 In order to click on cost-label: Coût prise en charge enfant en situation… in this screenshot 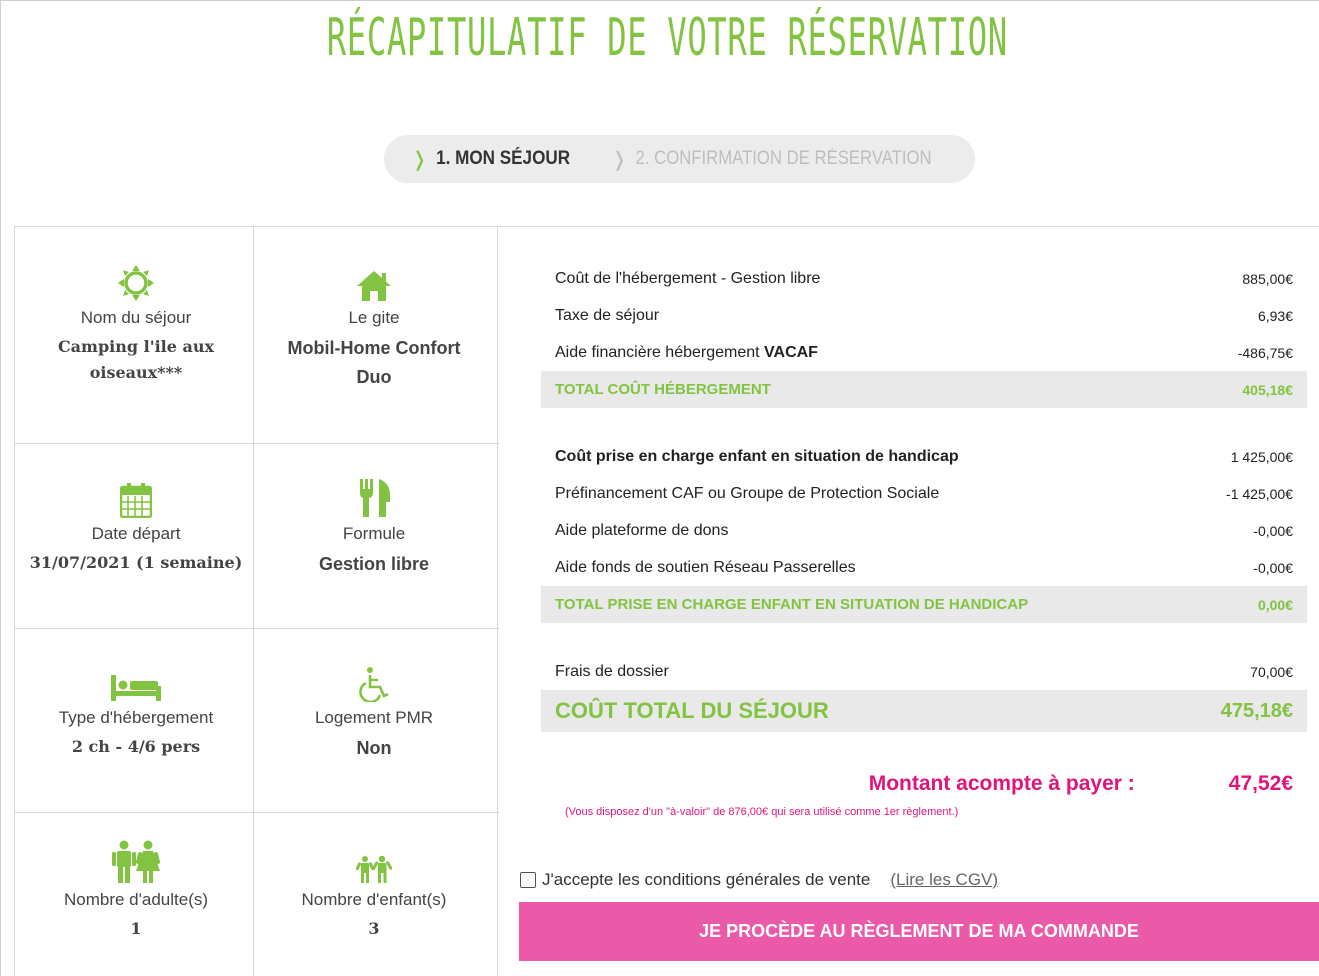, I will do `click(757, 456)`.